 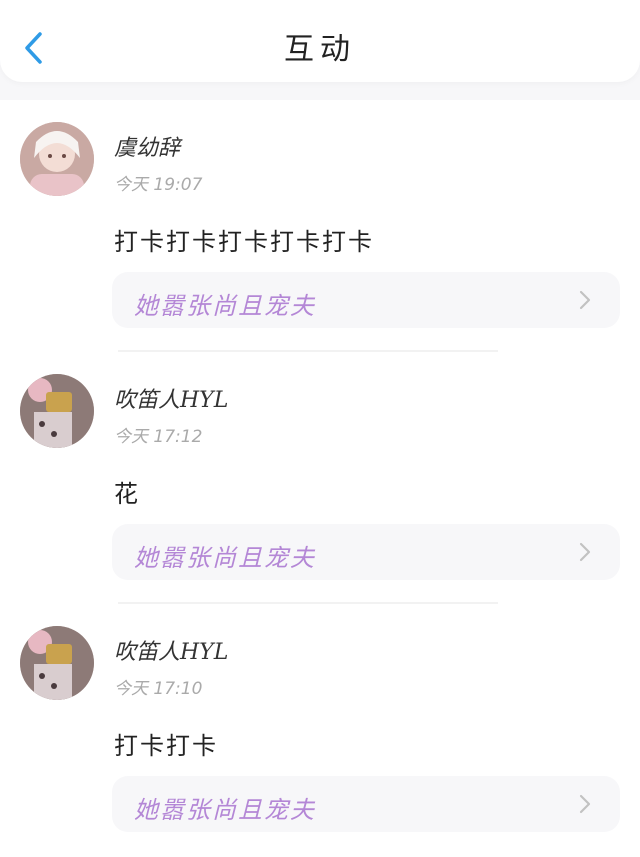 I want to click on timestamp: 今天 17:10, so click(x=158, y=689).